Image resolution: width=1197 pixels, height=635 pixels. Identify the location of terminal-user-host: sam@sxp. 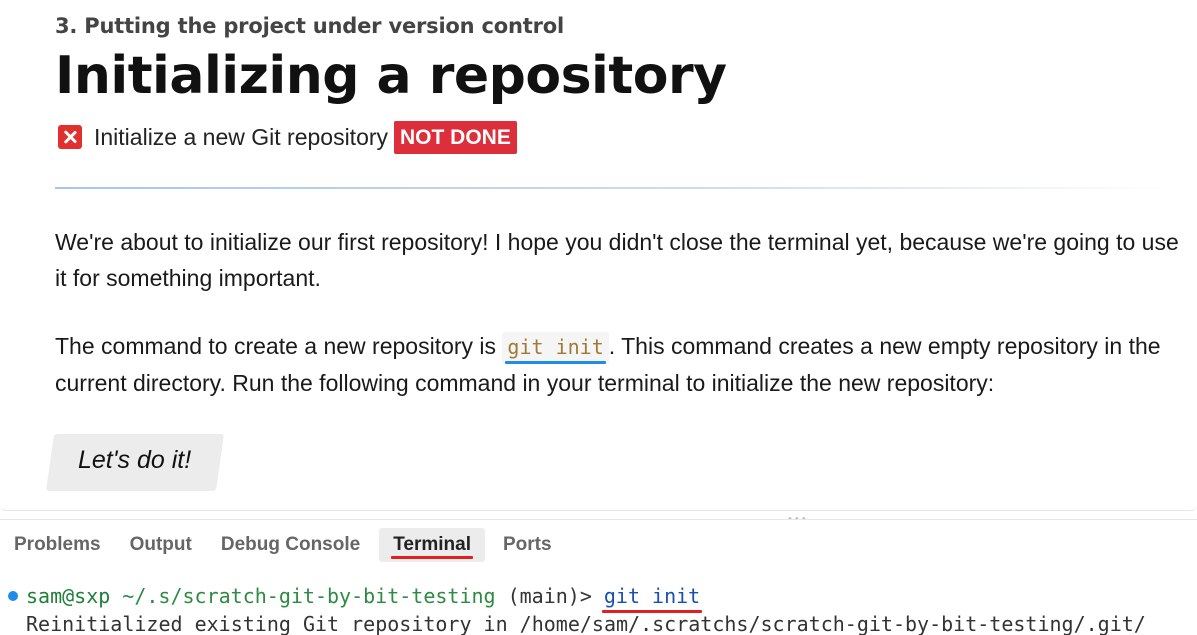
(68, 596).